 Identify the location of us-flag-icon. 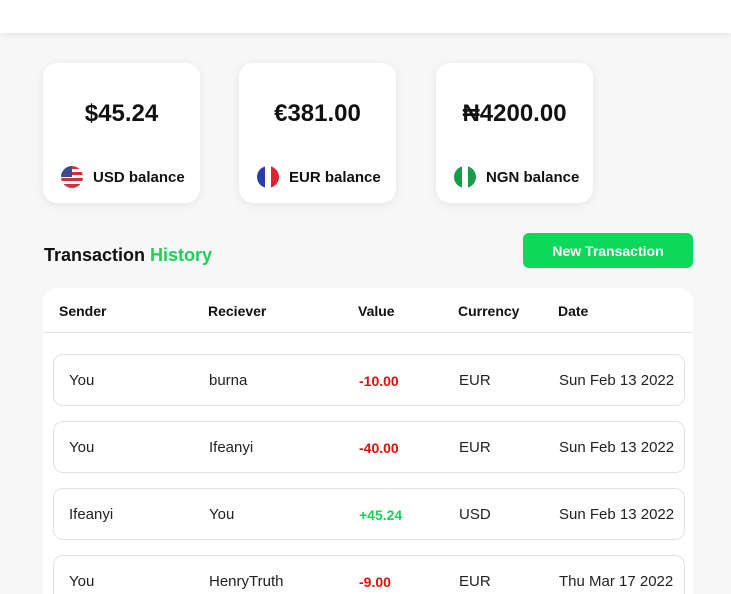
(72, 177).